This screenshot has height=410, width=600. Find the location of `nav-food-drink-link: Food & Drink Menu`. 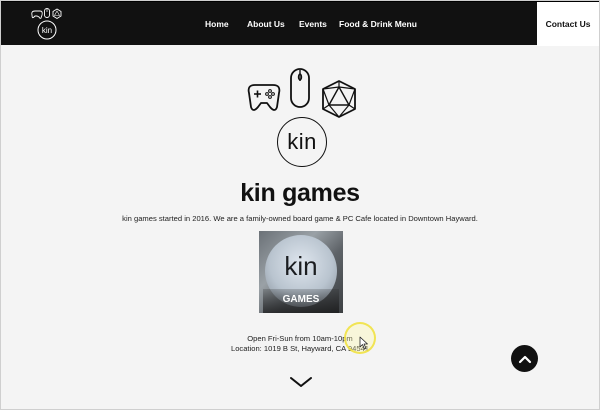

nav-food-drink-link: Food & Drink Menu is located at coordinates (378, 24).